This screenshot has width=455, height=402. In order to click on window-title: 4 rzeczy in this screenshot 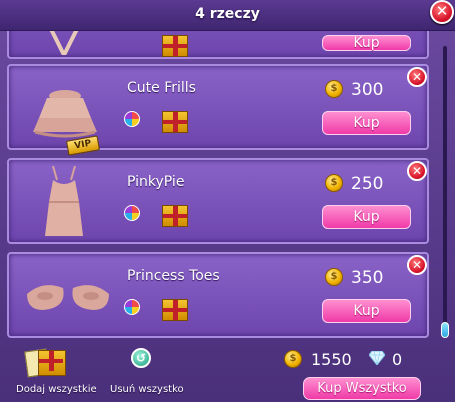, I will do `click(227, 14)`.